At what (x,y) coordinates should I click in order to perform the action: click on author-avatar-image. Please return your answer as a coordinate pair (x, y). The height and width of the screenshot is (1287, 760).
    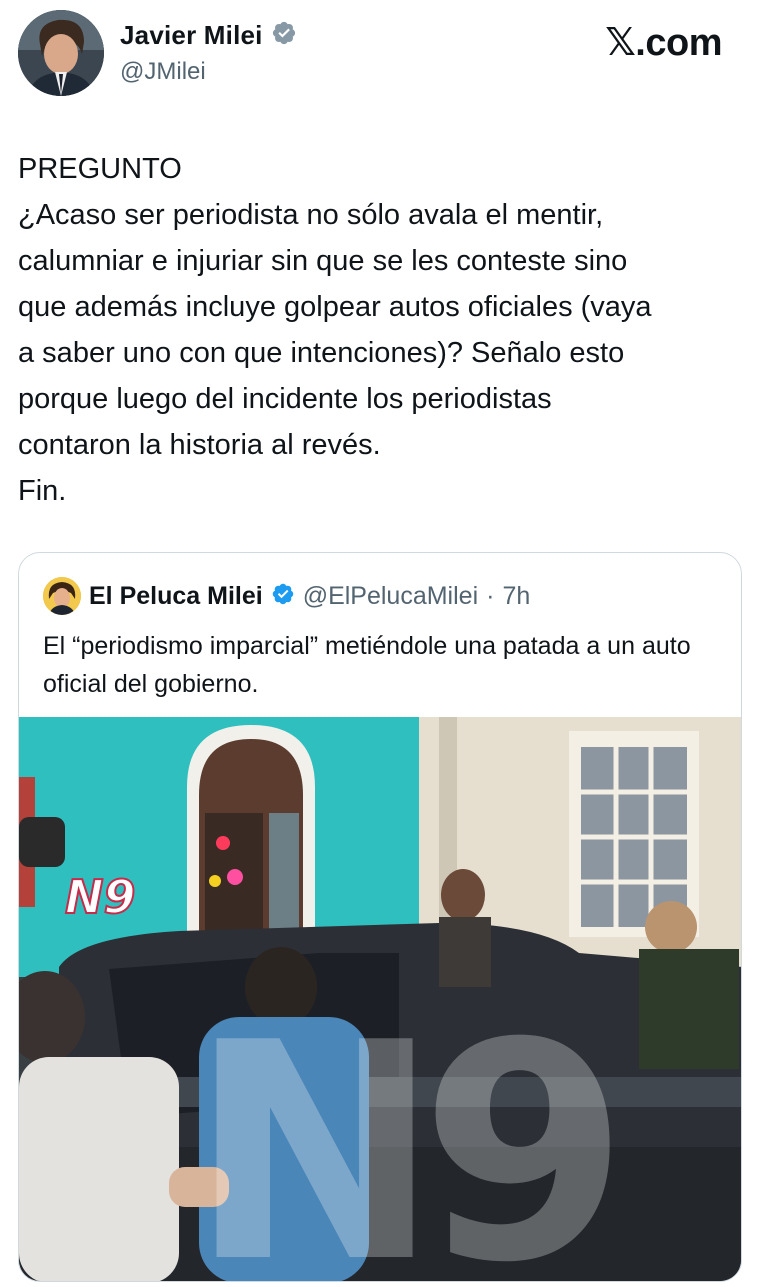
    Looking at the image, I should click on (61, 53).